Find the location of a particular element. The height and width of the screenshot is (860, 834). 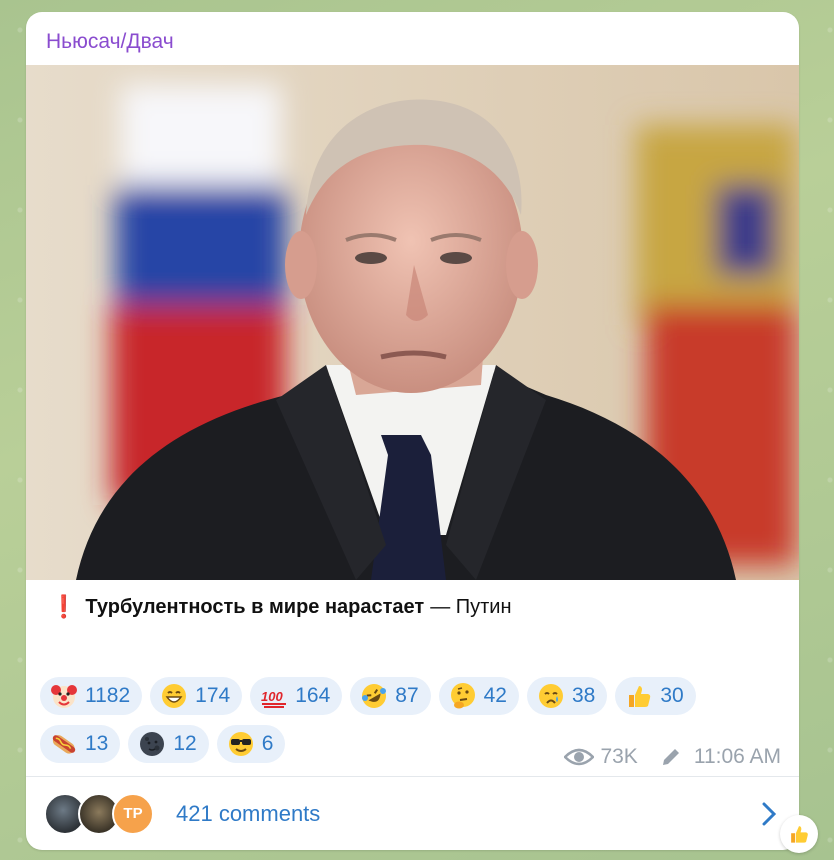

reaction-sunglasses: 6 is located at coordinates (251, 744).